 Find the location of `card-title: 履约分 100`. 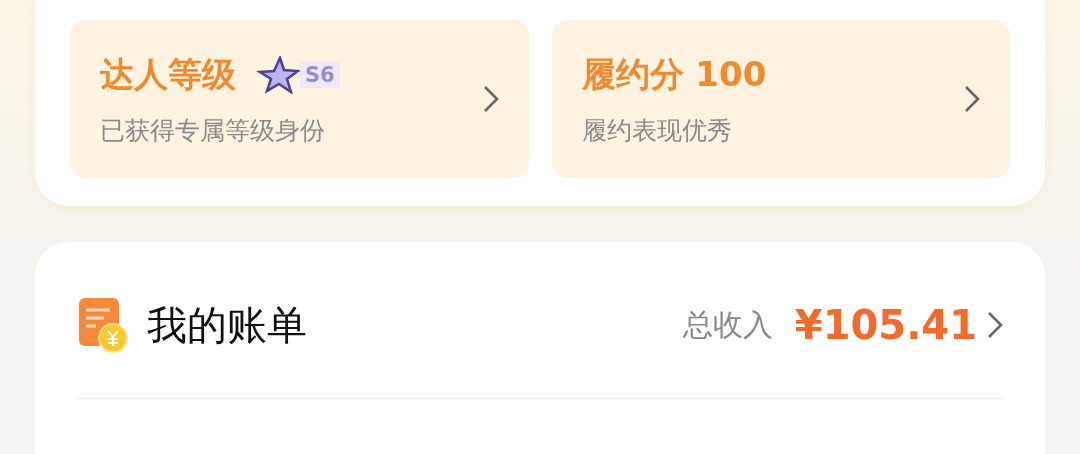

card-title: 履约分 100 is located at coordinates (674, 74).